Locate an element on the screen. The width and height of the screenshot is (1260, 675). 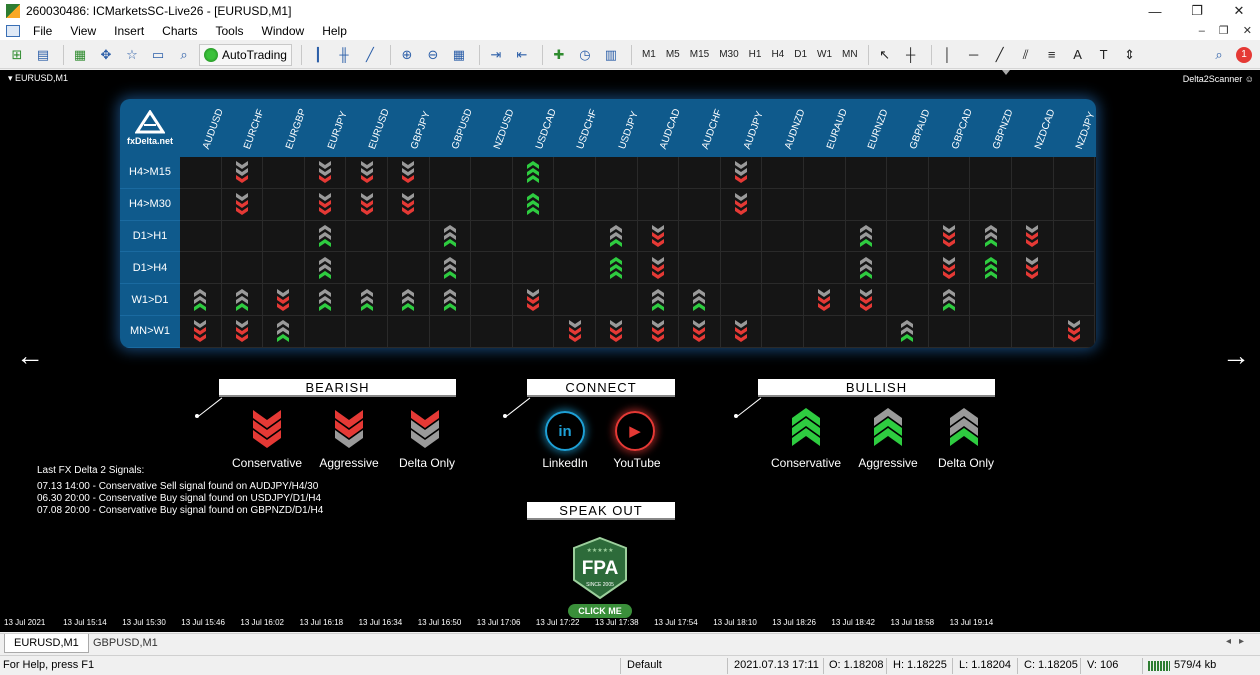
timeframe-m5: M5 is located at coordinates (673, 54).